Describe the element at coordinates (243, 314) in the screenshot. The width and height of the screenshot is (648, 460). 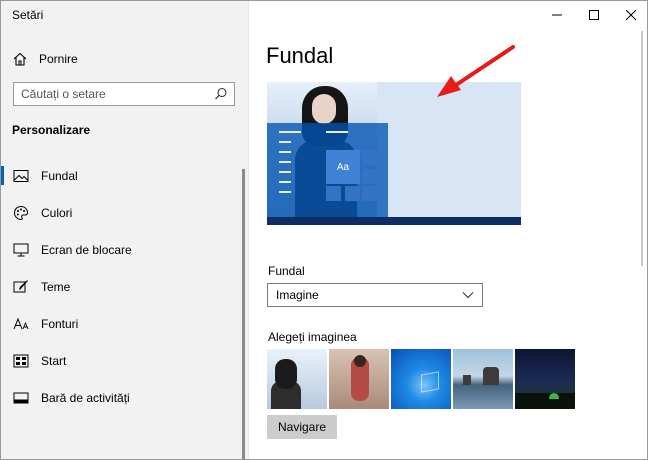
I see `sidebar-scrollbar` at that location.